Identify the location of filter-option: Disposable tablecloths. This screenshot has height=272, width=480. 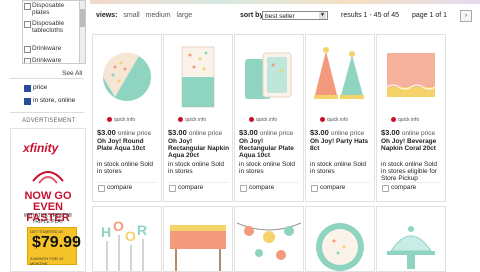
(51, 27).